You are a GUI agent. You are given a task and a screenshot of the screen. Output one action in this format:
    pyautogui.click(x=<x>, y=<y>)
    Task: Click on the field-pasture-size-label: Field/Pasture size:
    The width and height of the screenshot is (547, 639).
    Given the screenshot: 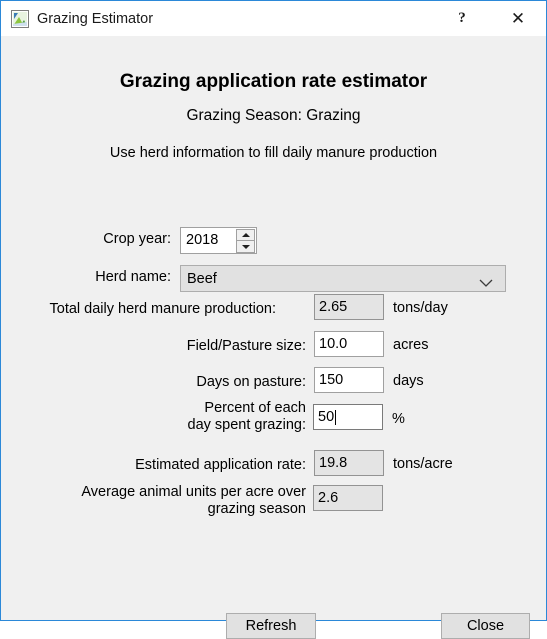 What is the action you would take?
    pyautogui.click(x=246, y=346)
    